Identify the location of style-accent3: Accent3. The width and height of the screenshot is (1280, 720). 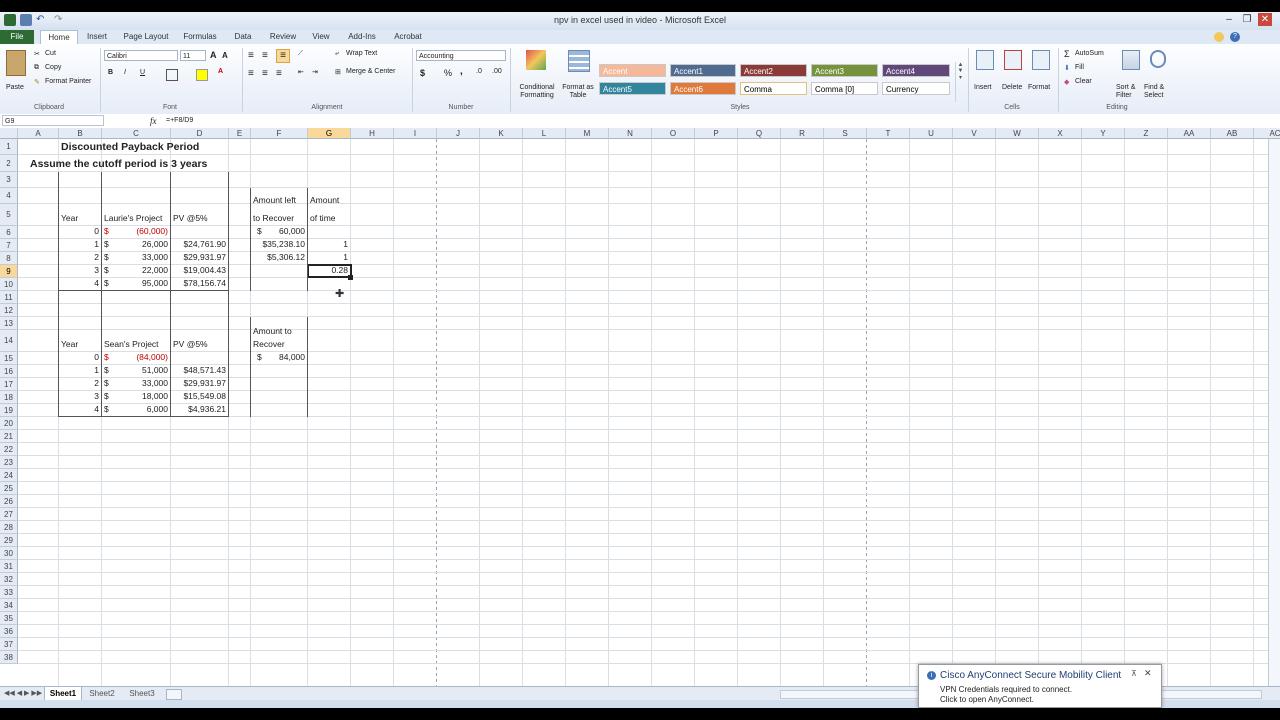
(844, 70).